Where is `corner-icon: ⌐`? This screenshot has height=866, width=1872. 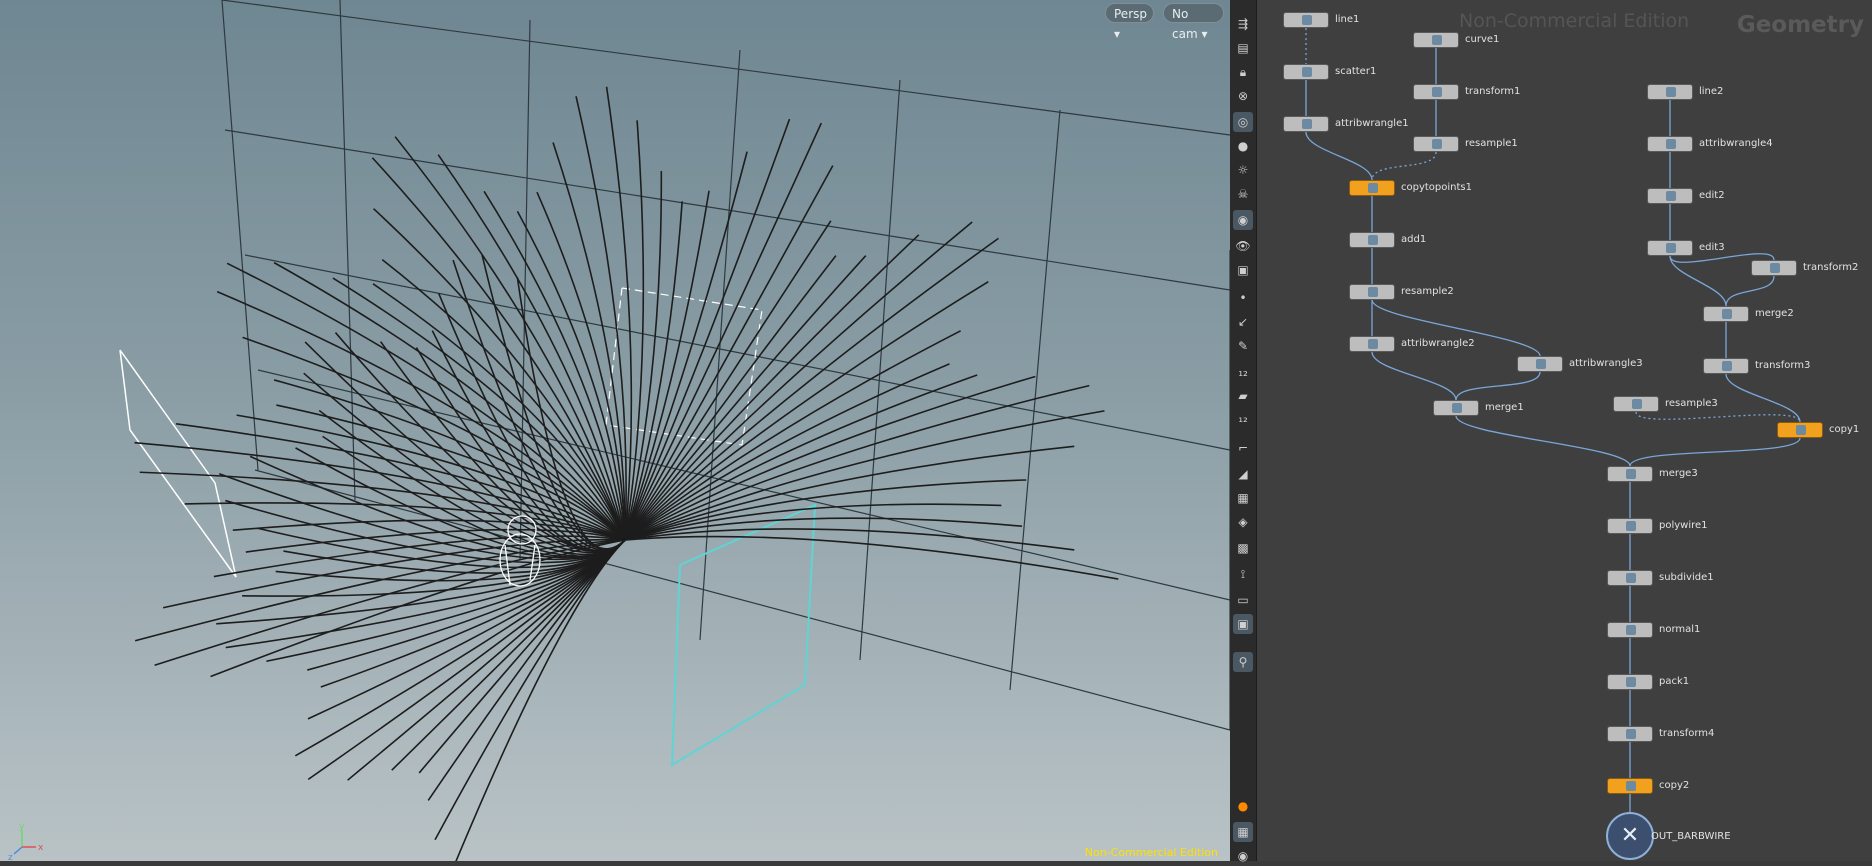
corner-icon: ⌐ is located at coordinates (1243, 448).